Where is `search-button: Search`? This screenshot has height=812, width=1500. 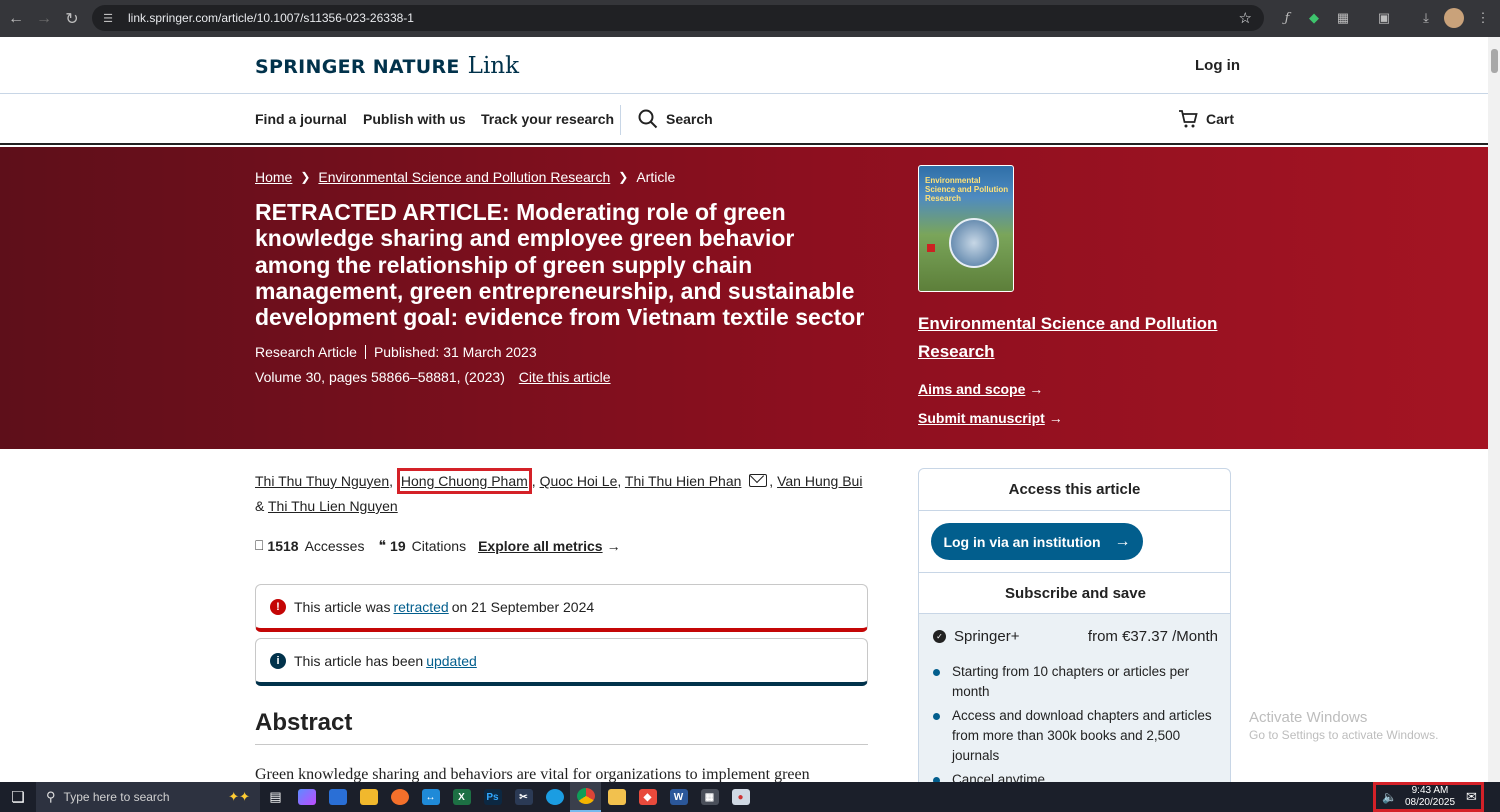
search-button: Search is located at coordinates (675, 119).